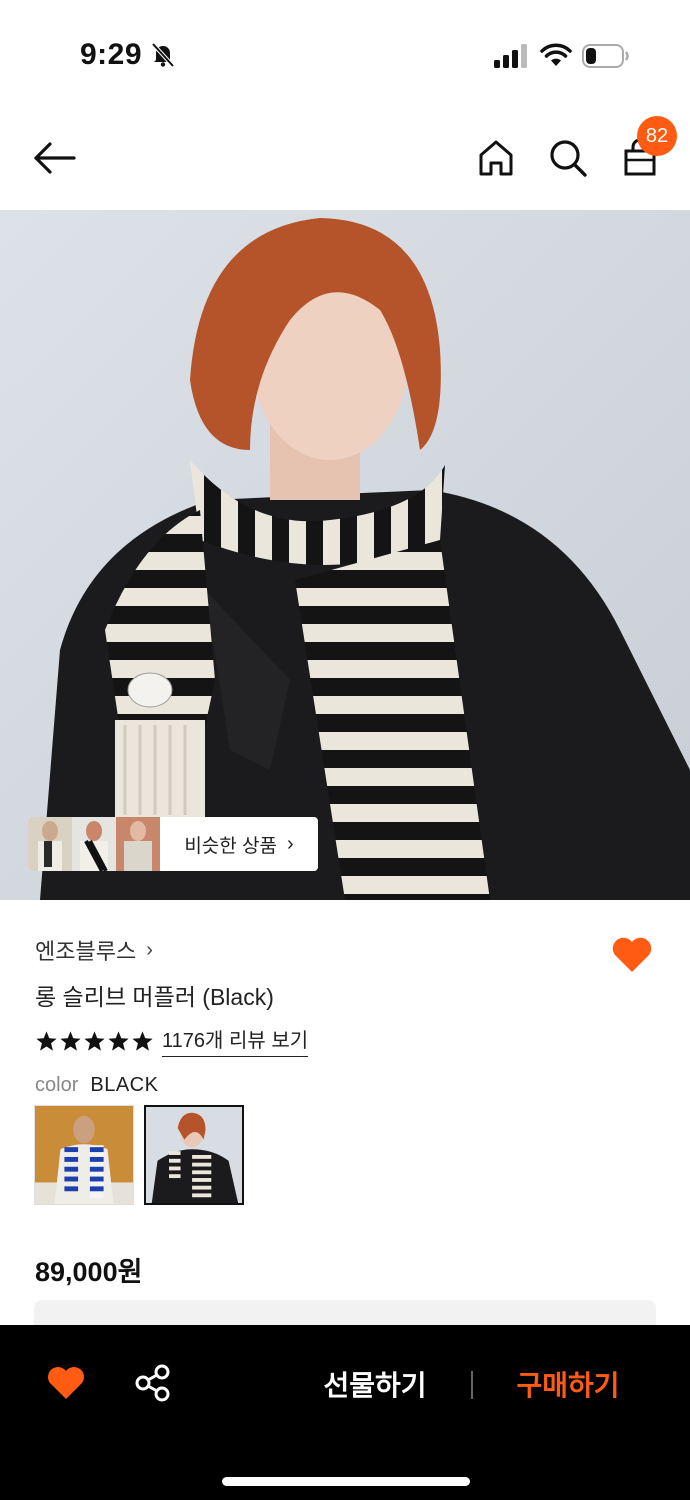  I want to click on black-stripe-thumbnail, so click(194, 1155).